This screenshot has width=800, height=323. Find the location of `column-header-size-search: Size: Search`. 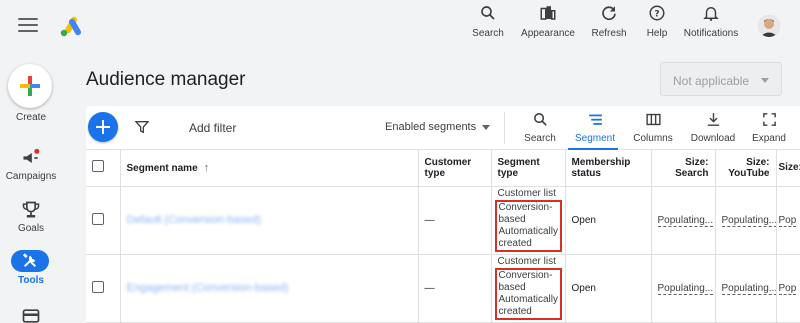

column-header-size-search: Size: Search is located at coordinates (683, 168).